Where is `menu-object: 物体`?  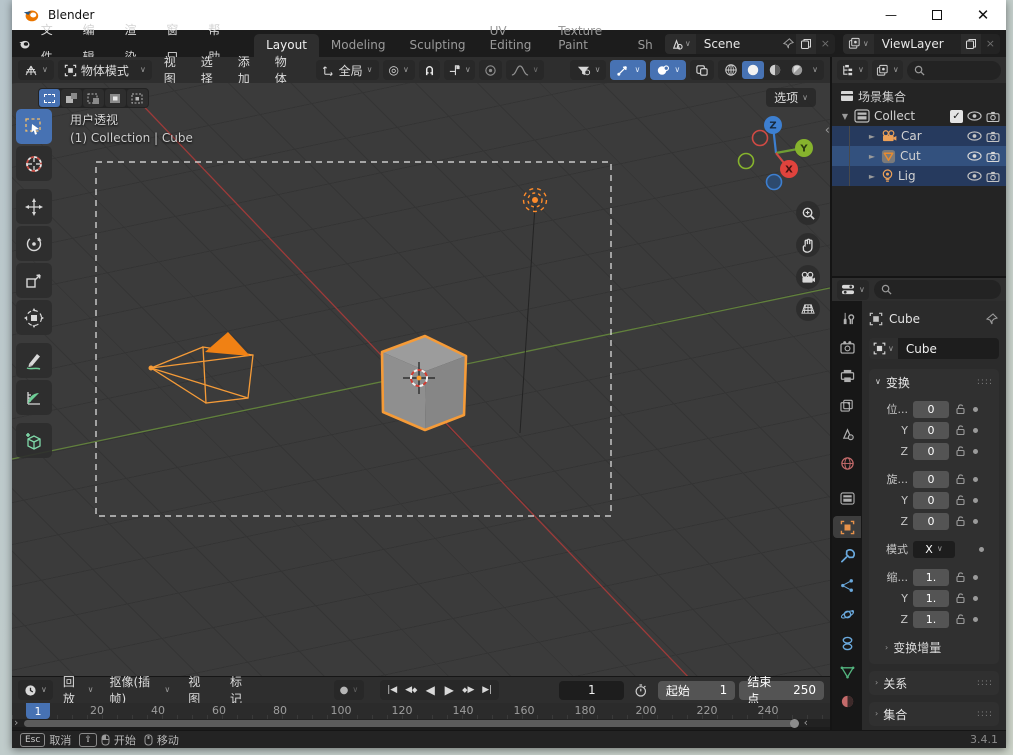
menu-object: 物体 is located at coordinates (283, 70).